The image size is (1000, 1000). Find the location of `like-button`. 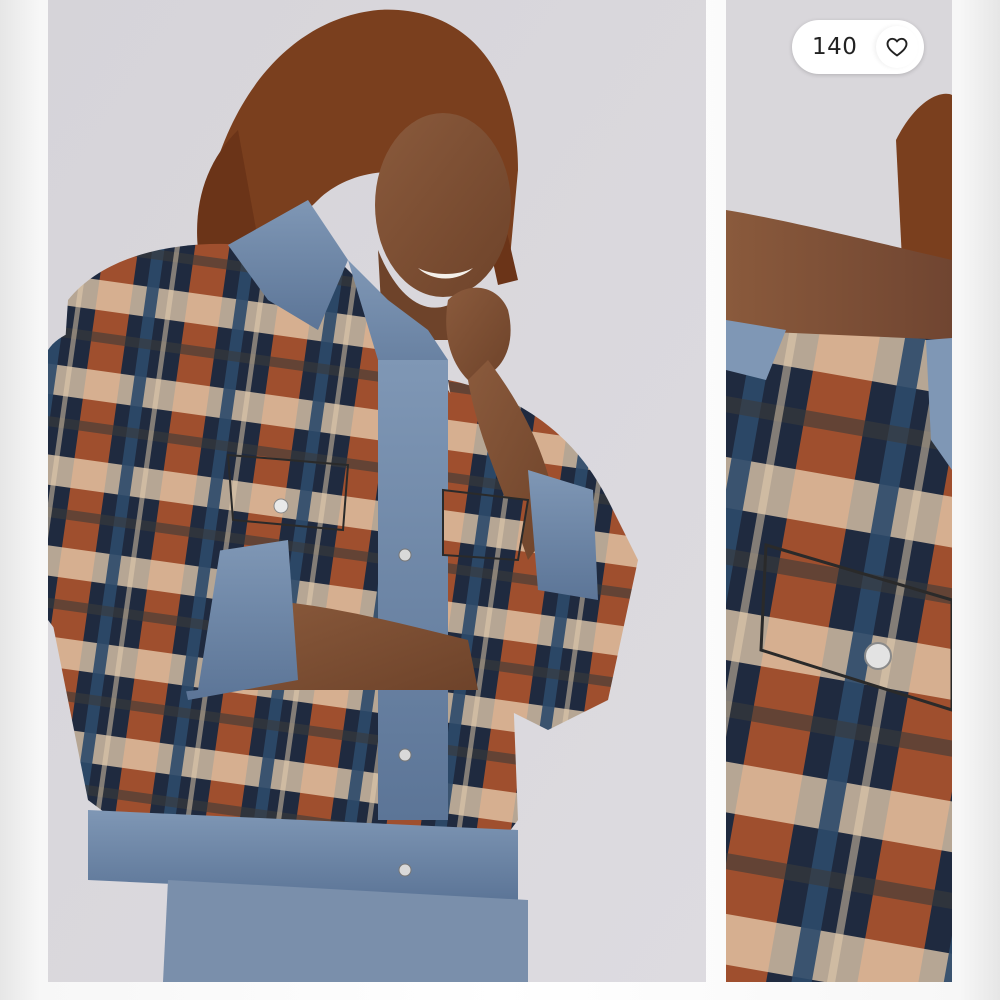

like-button is located at coordinates (897, 47).